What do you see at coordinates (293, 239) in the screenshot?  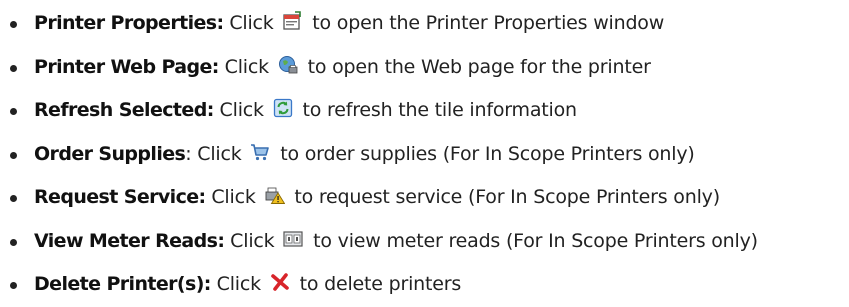 I see `meter-reads-icon` at bounding box center [293, 239].